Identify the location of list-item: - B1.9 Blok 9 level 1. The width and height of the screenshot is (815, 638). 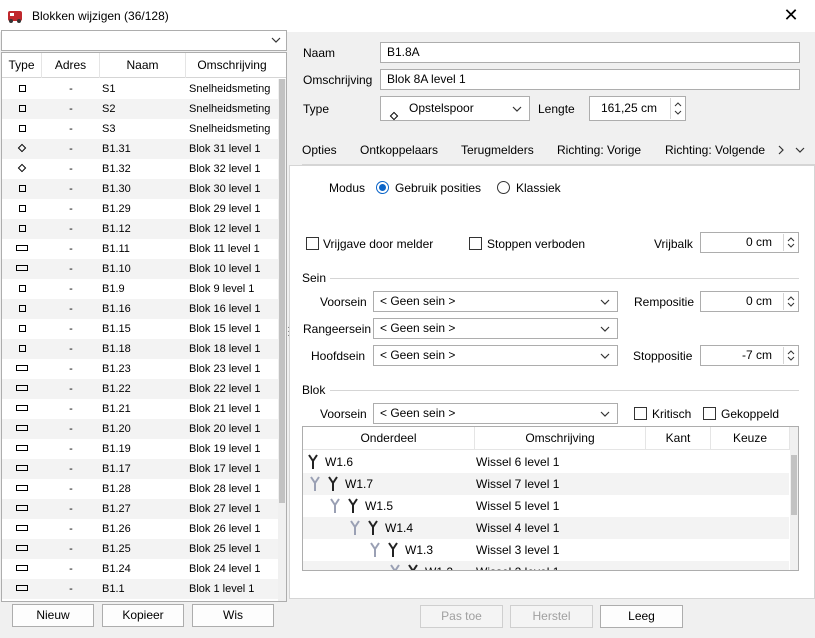
(140, 289).